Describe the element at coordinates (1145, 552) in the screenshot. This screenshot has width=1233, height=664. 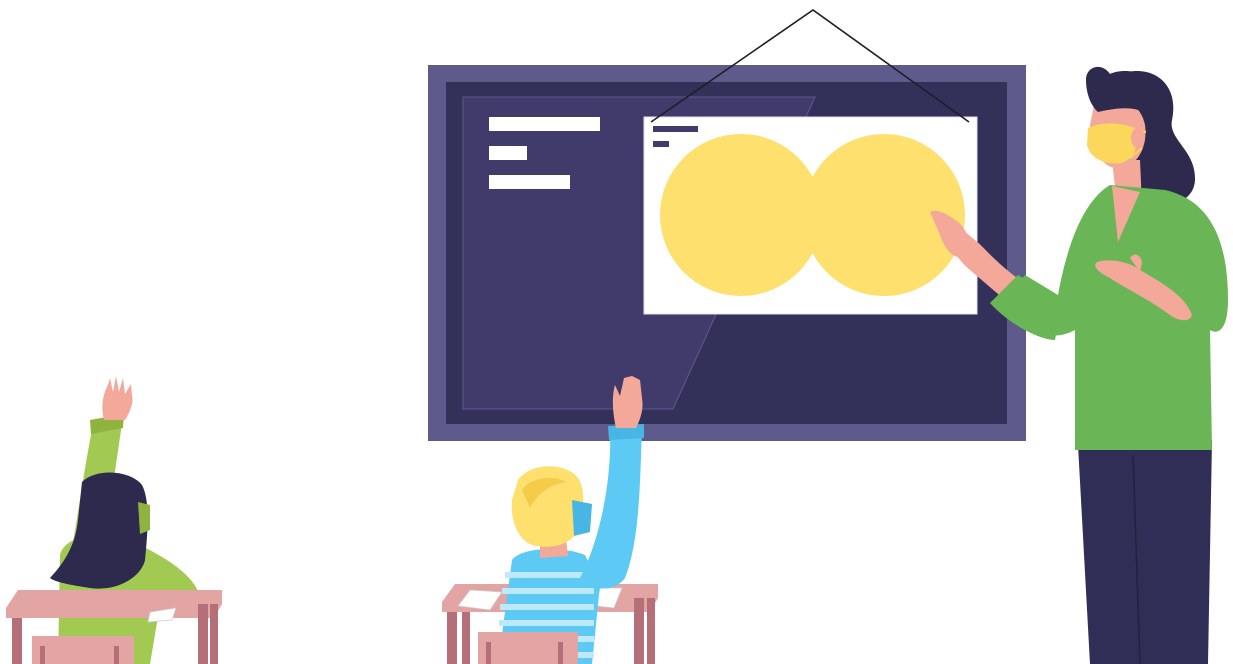
I see `teacher-pants` at that location.